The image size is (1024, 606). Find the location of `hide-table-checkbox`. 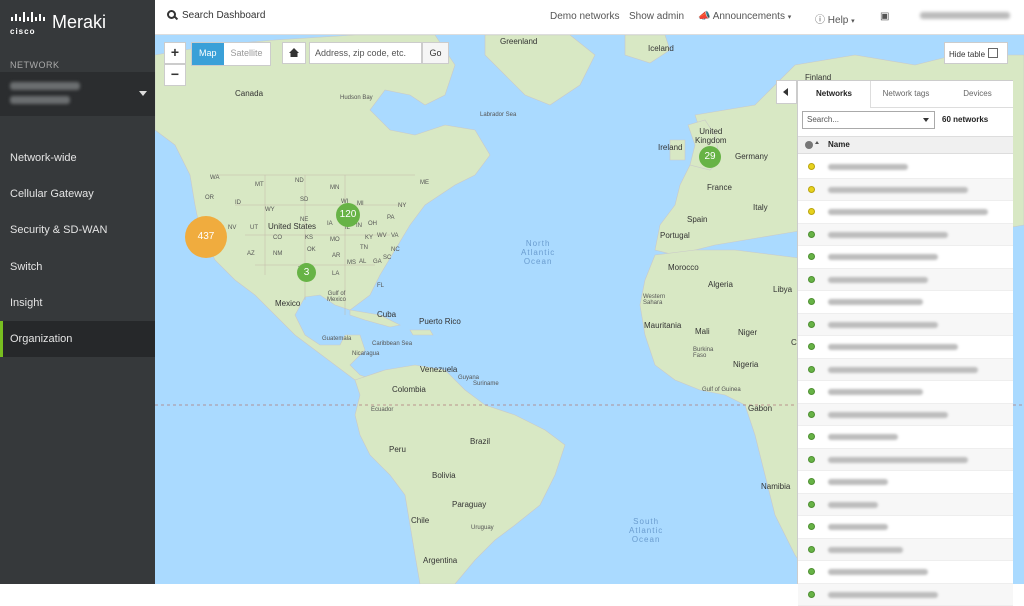

hide-table-checkbox is located at coordinates (993, 53).